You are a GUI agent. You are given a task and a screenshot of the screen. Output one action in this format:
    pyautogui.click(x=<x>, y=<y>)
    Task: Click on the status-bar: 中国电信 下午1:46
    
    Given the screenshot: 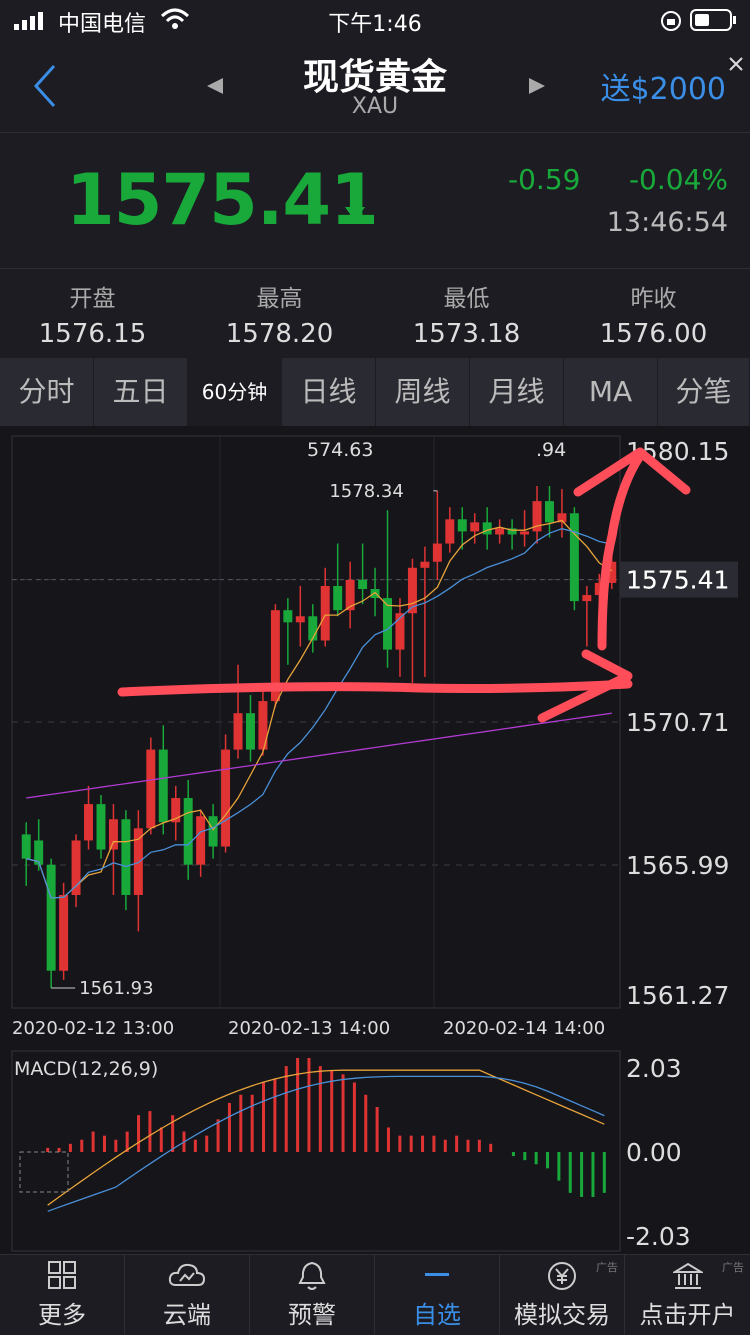 What is the action you would take?
    pyautogui.click(x=375, y=20)
    